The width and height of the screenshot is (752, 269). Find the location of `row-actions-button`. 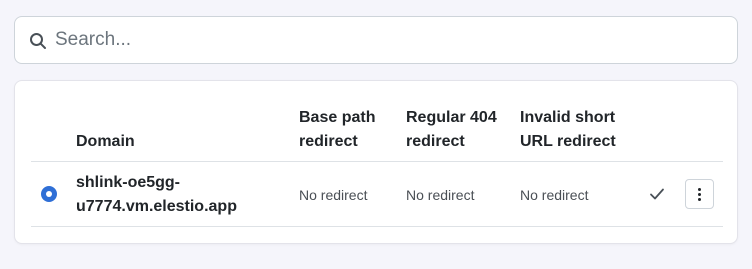

row-actions-button is located at coordinates (699, 194).